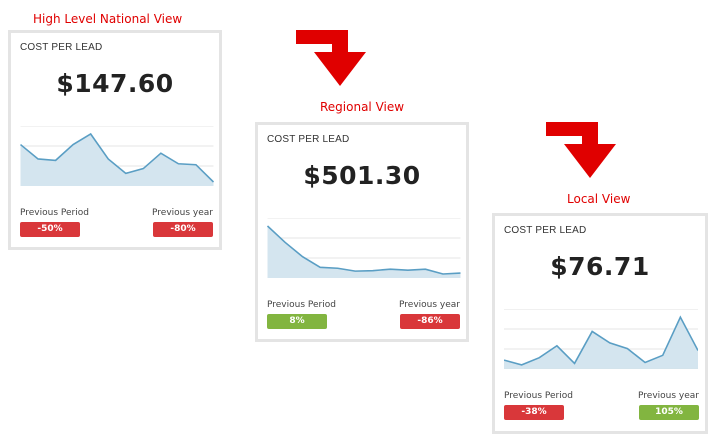 The width and height of the screenshot is (720, 440). Describe the element at coordinates (669, 412) in the screenshot. I see `previous-year-badge: 105%` at that location.